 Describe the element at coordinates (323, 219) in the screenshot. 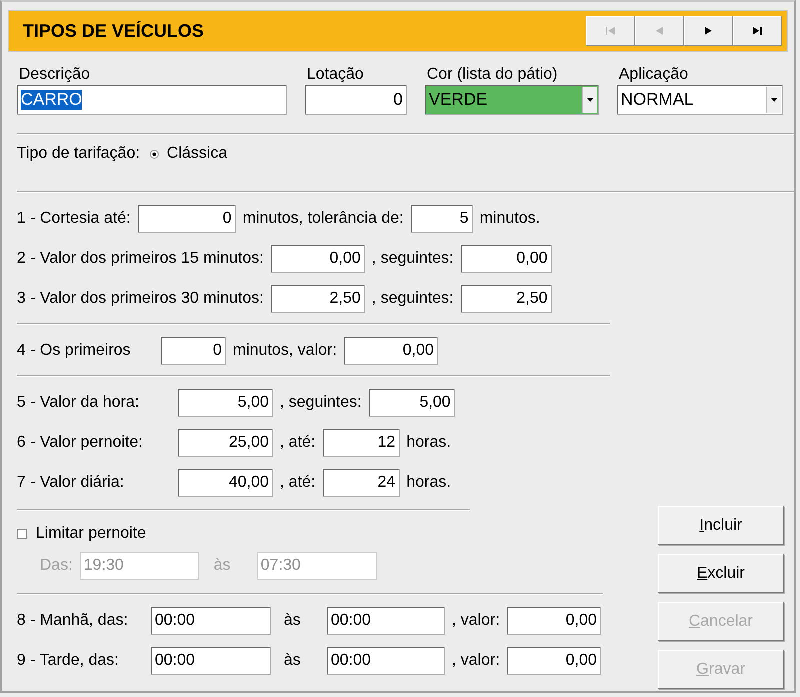

I see `field-label: minutos, tolerância de:` at that location.